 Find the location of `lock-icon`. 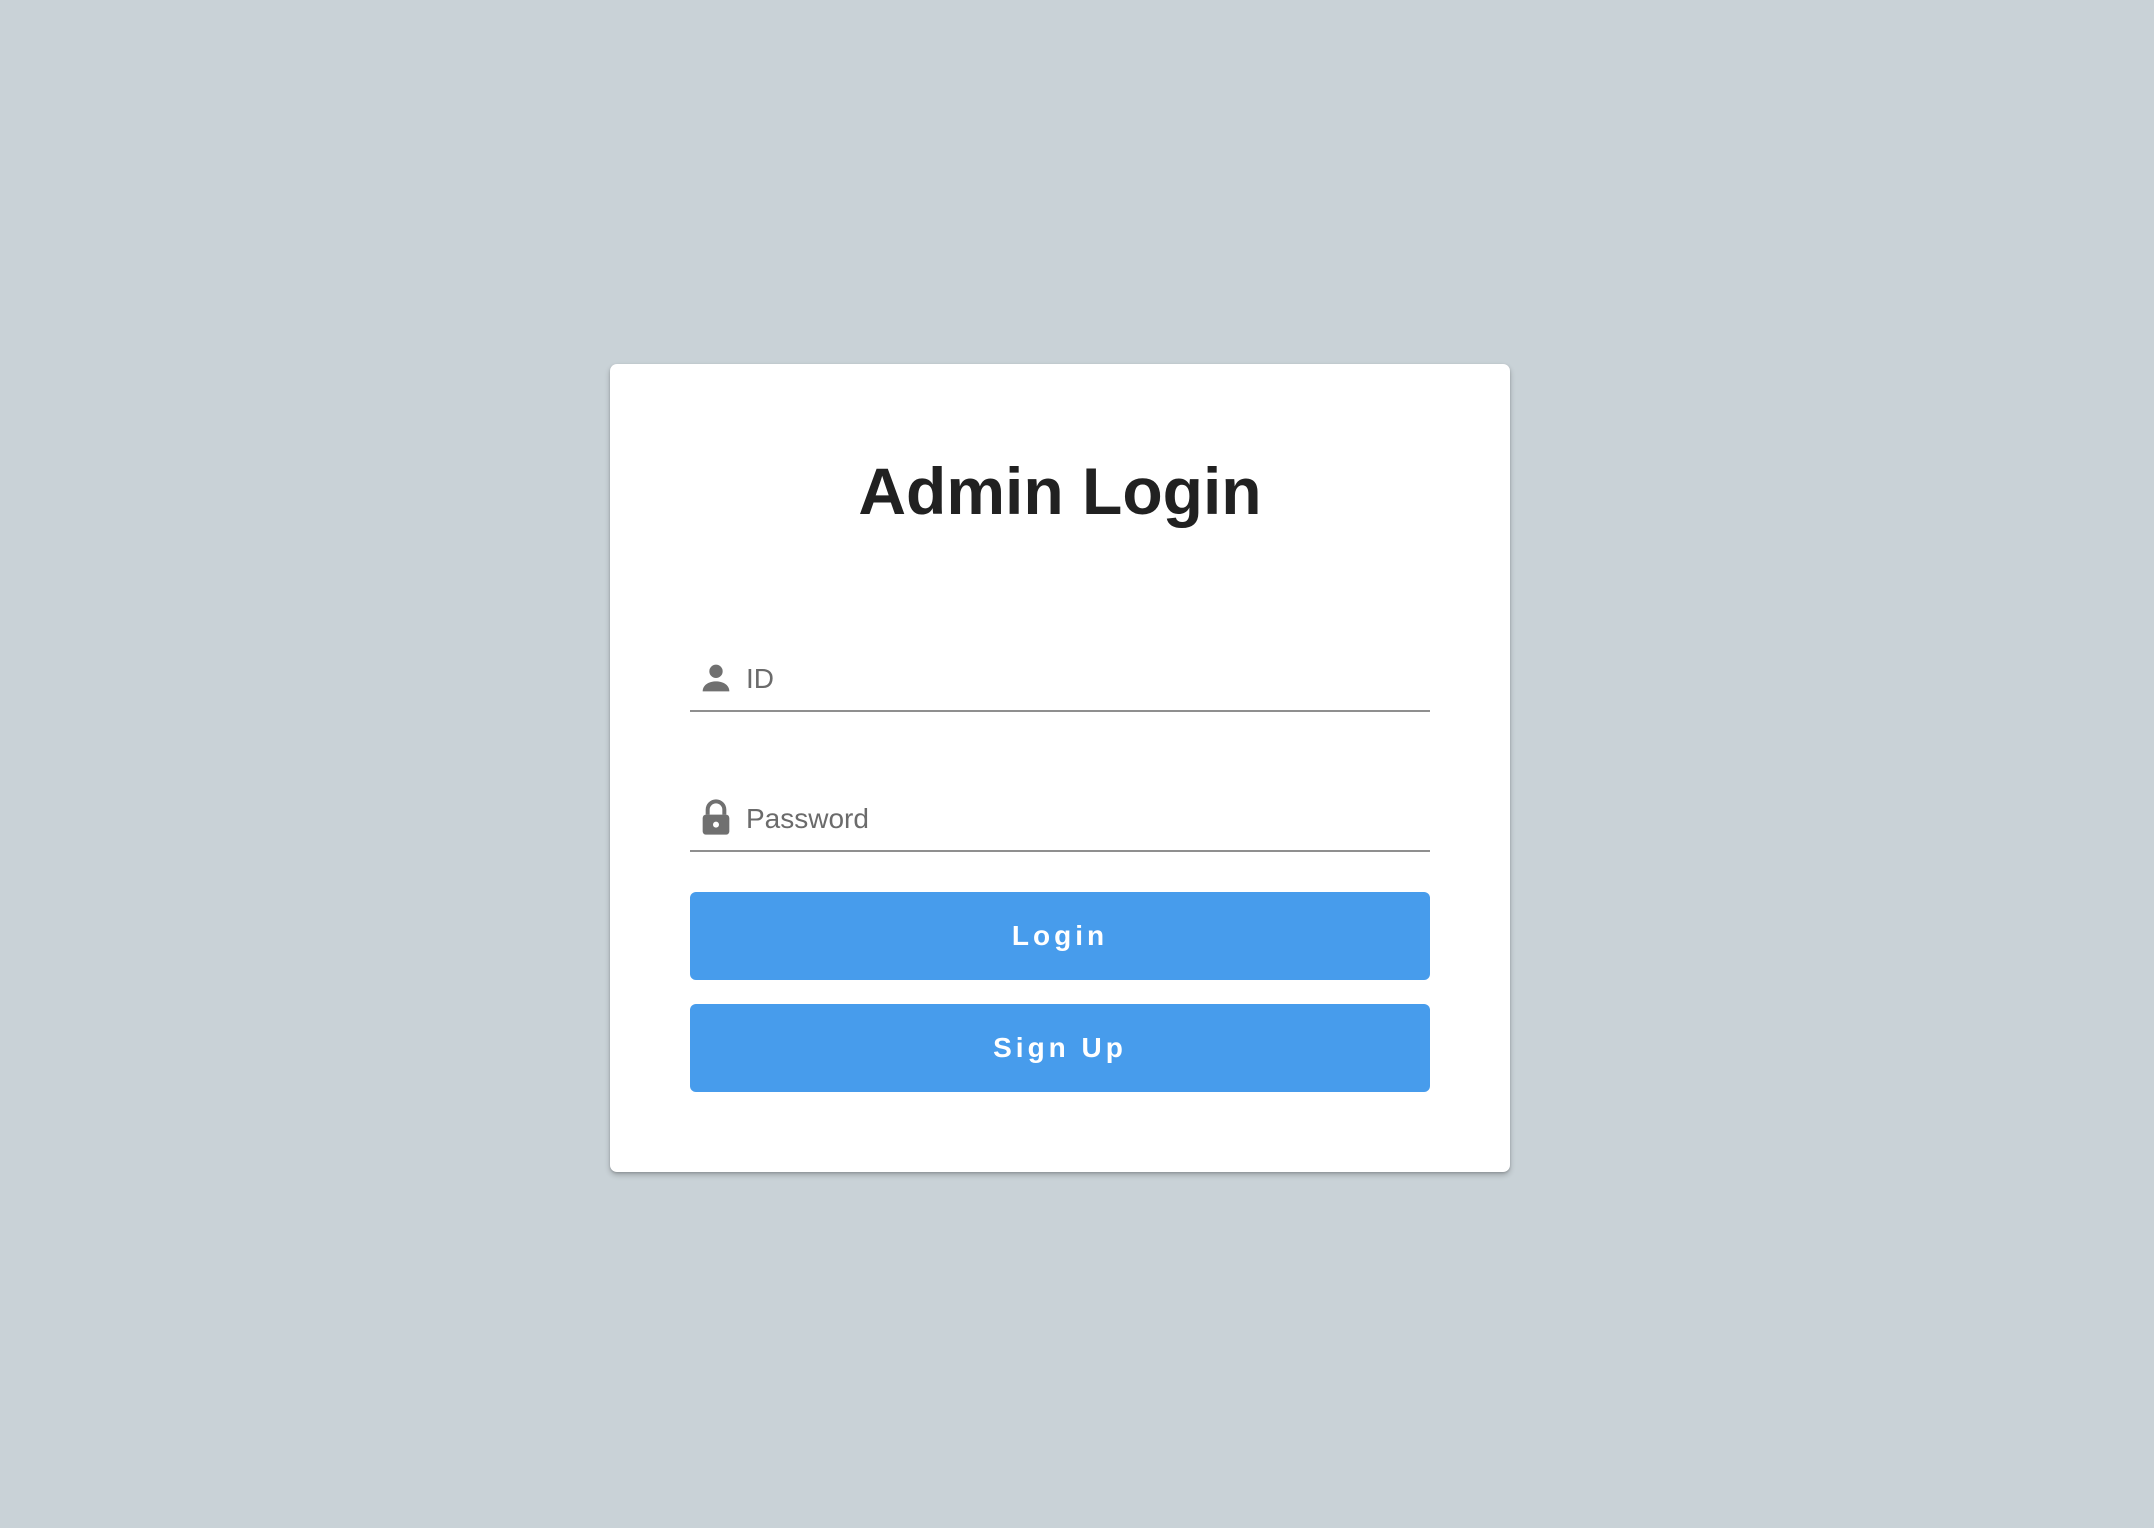

lock-icon is located at coordinates (716, 818).